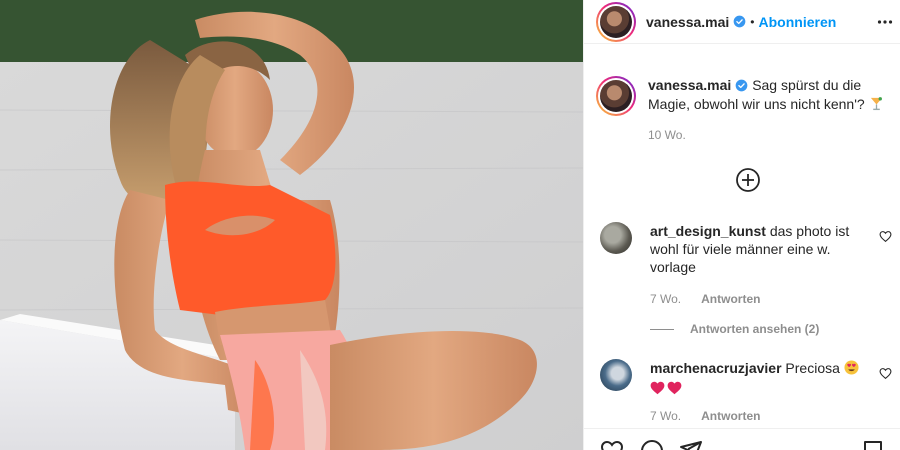 This screenshot has height=450, width=900. Describe the element at coordinates (652, 444) in the screenshot. I see `comment-icon` at that location.